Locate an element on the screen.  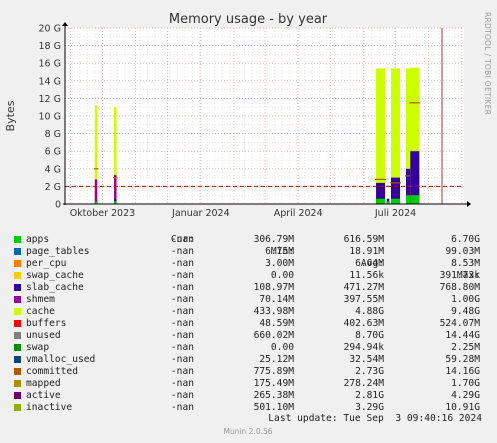
legend-name: unused is located at coordinates (43, 335).